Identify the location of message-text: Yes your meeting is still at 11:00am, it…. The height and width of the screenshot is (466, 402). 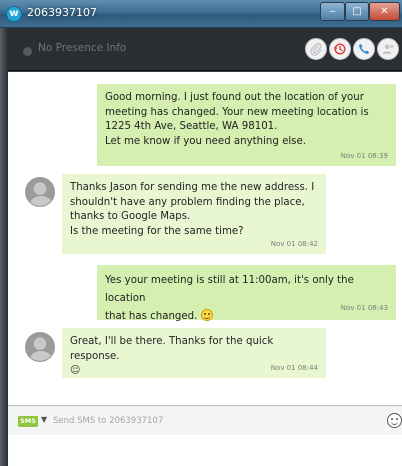
(229, 298).